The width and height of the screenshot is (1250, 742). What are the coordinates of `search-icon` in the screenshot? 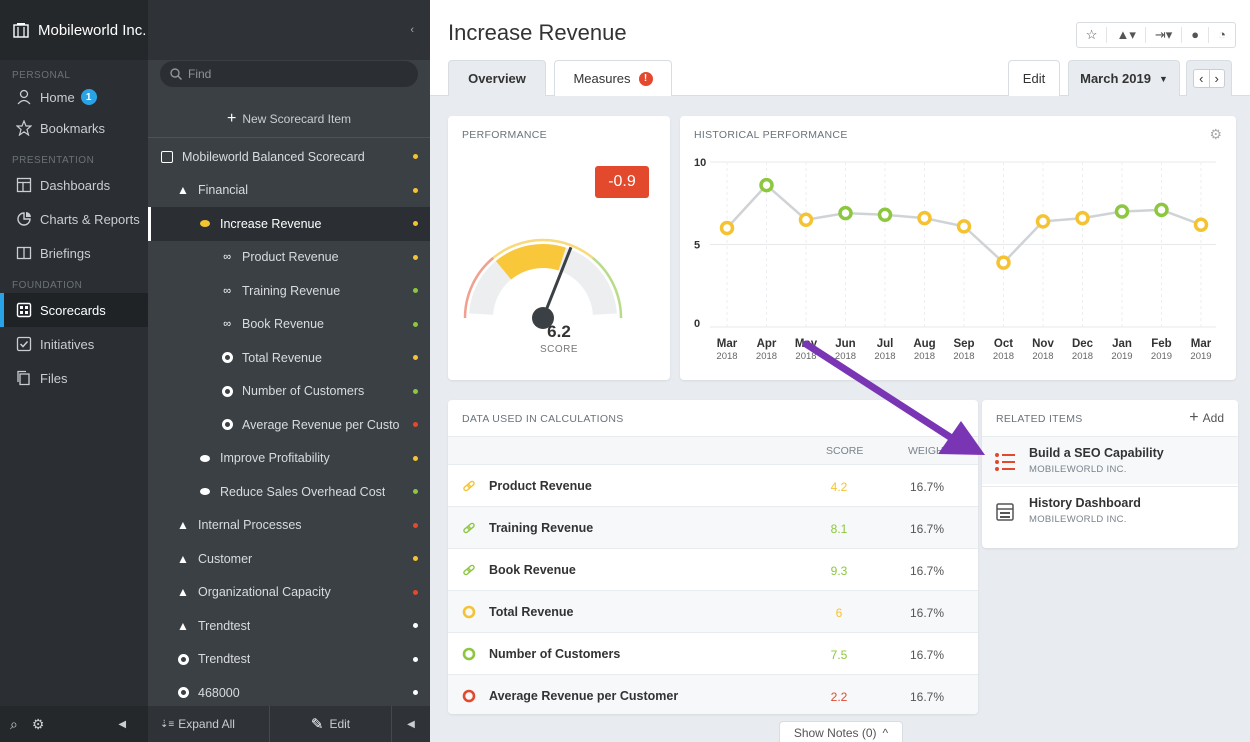 It's located at (176, 74).